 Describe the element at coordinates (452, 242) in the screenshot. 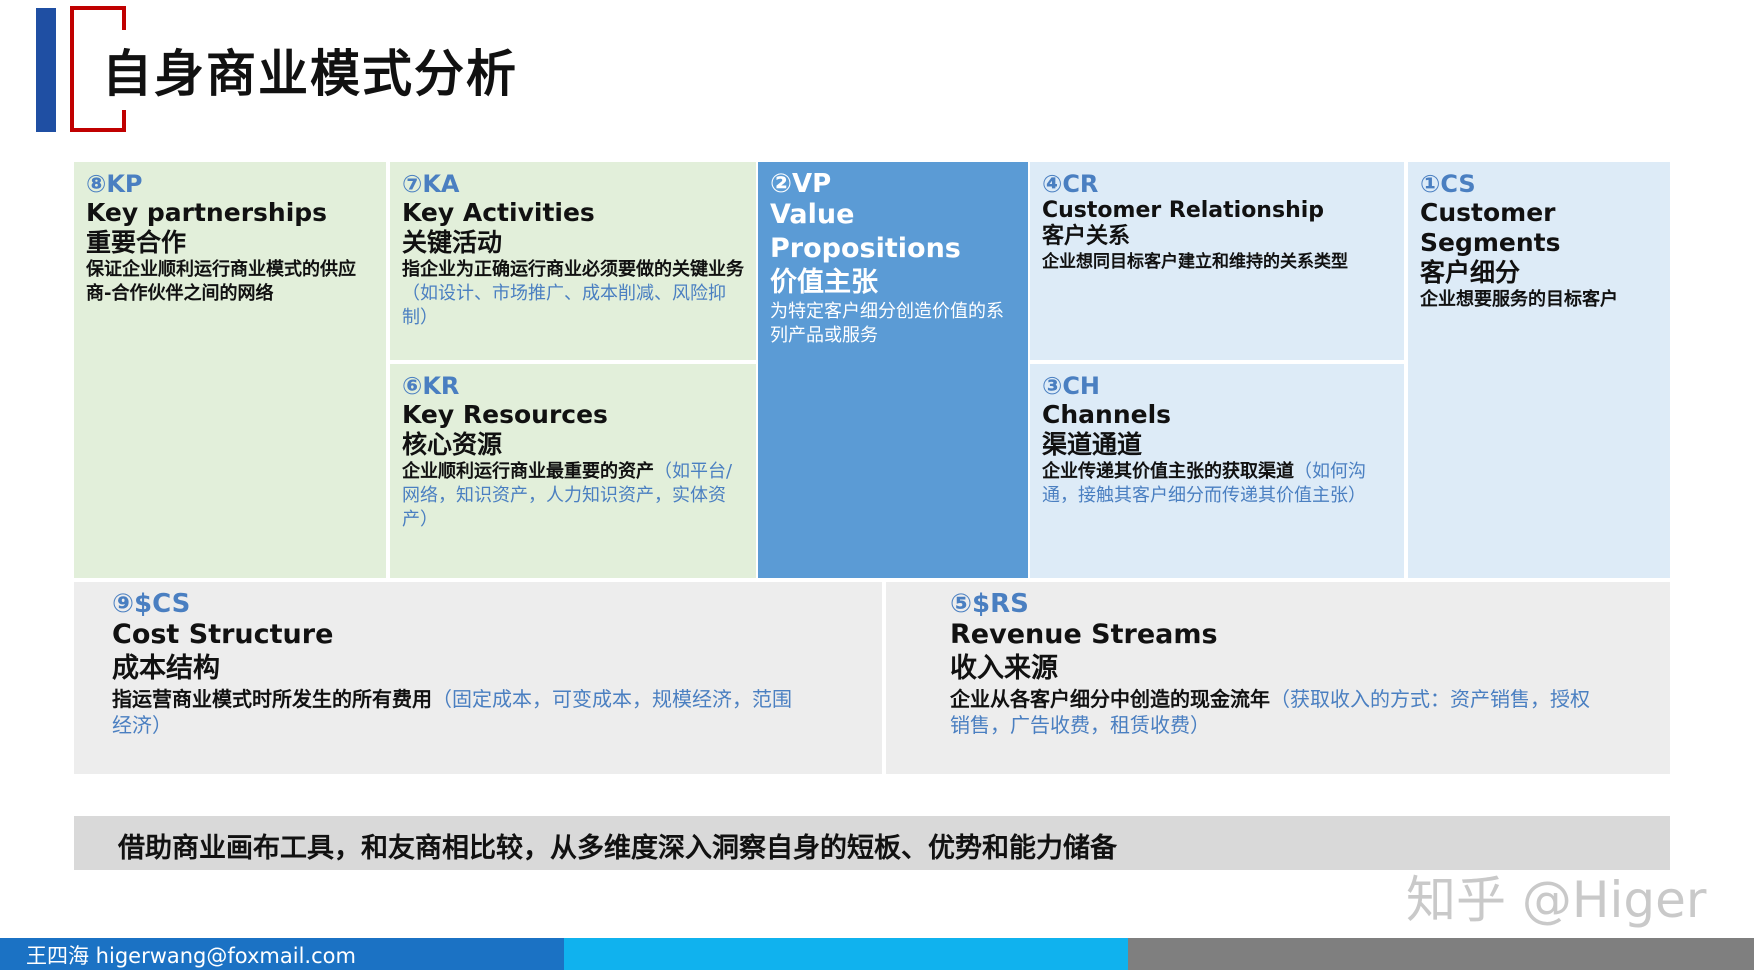

I see `ka-title-zh: 关键活动` at that location.